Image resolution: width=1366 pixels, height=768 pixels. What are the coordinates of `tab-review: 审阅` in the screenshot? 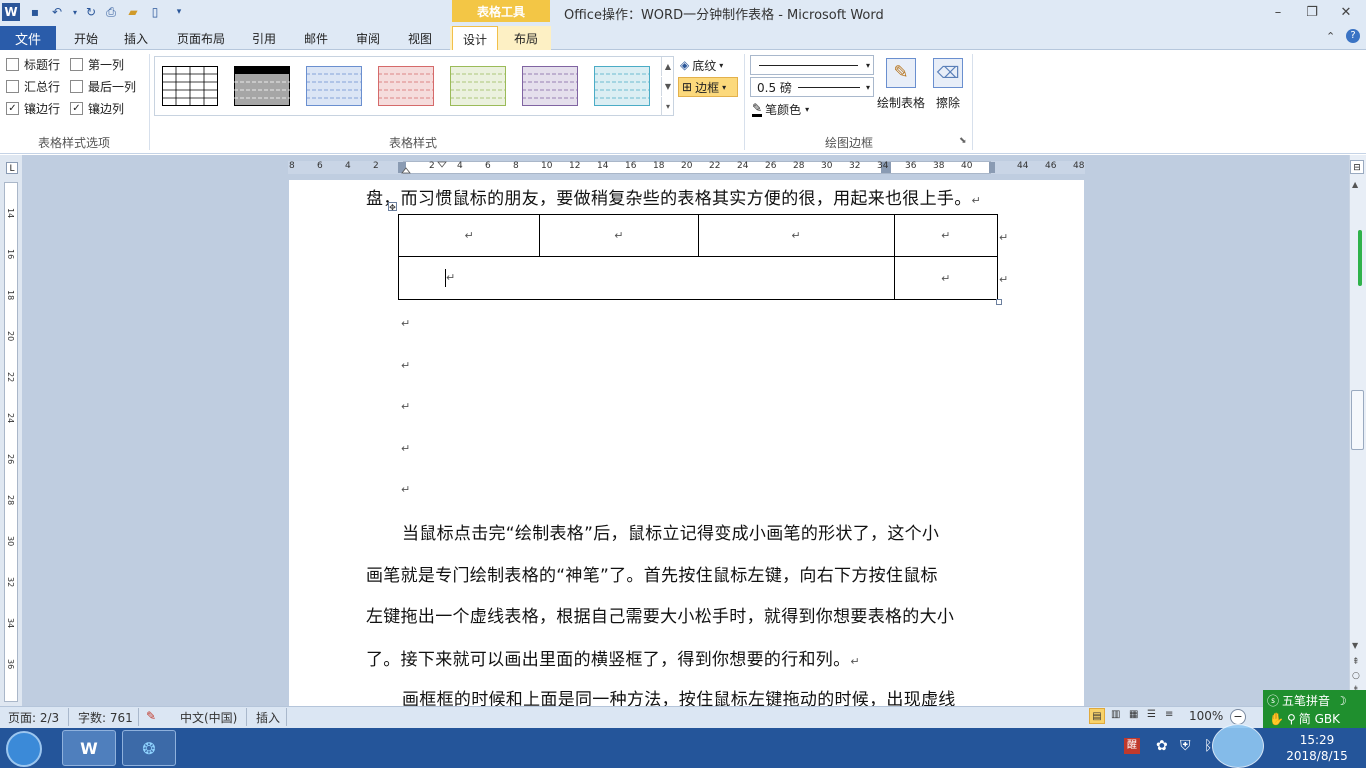 It's located at (368, 38).